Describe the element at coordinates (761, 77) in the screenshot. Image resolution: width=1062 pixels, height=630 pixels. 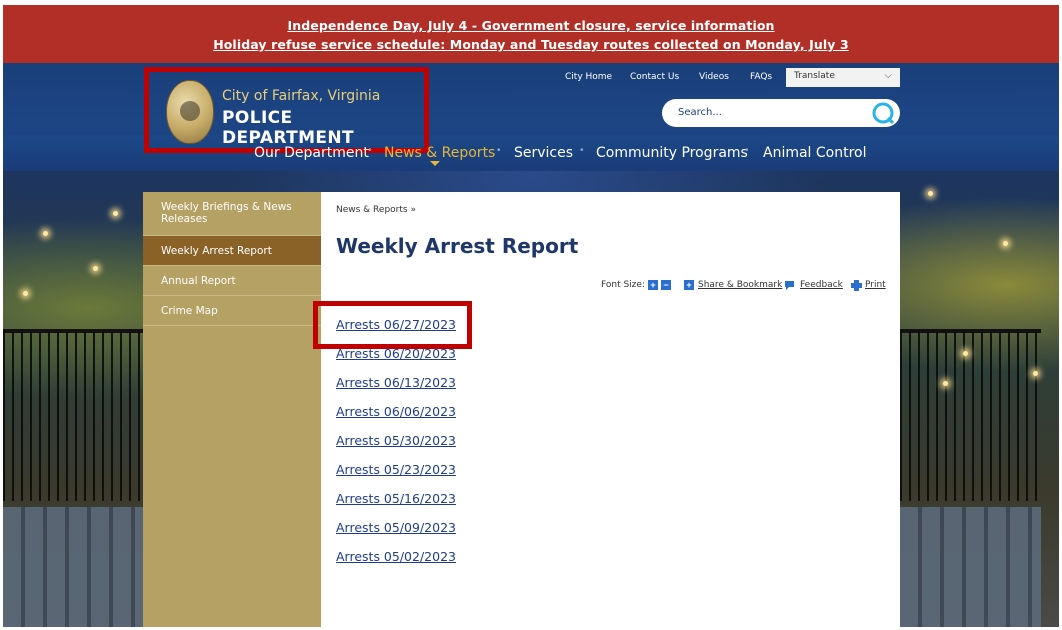
I see `util-link-faqs: FAQs` at that location.